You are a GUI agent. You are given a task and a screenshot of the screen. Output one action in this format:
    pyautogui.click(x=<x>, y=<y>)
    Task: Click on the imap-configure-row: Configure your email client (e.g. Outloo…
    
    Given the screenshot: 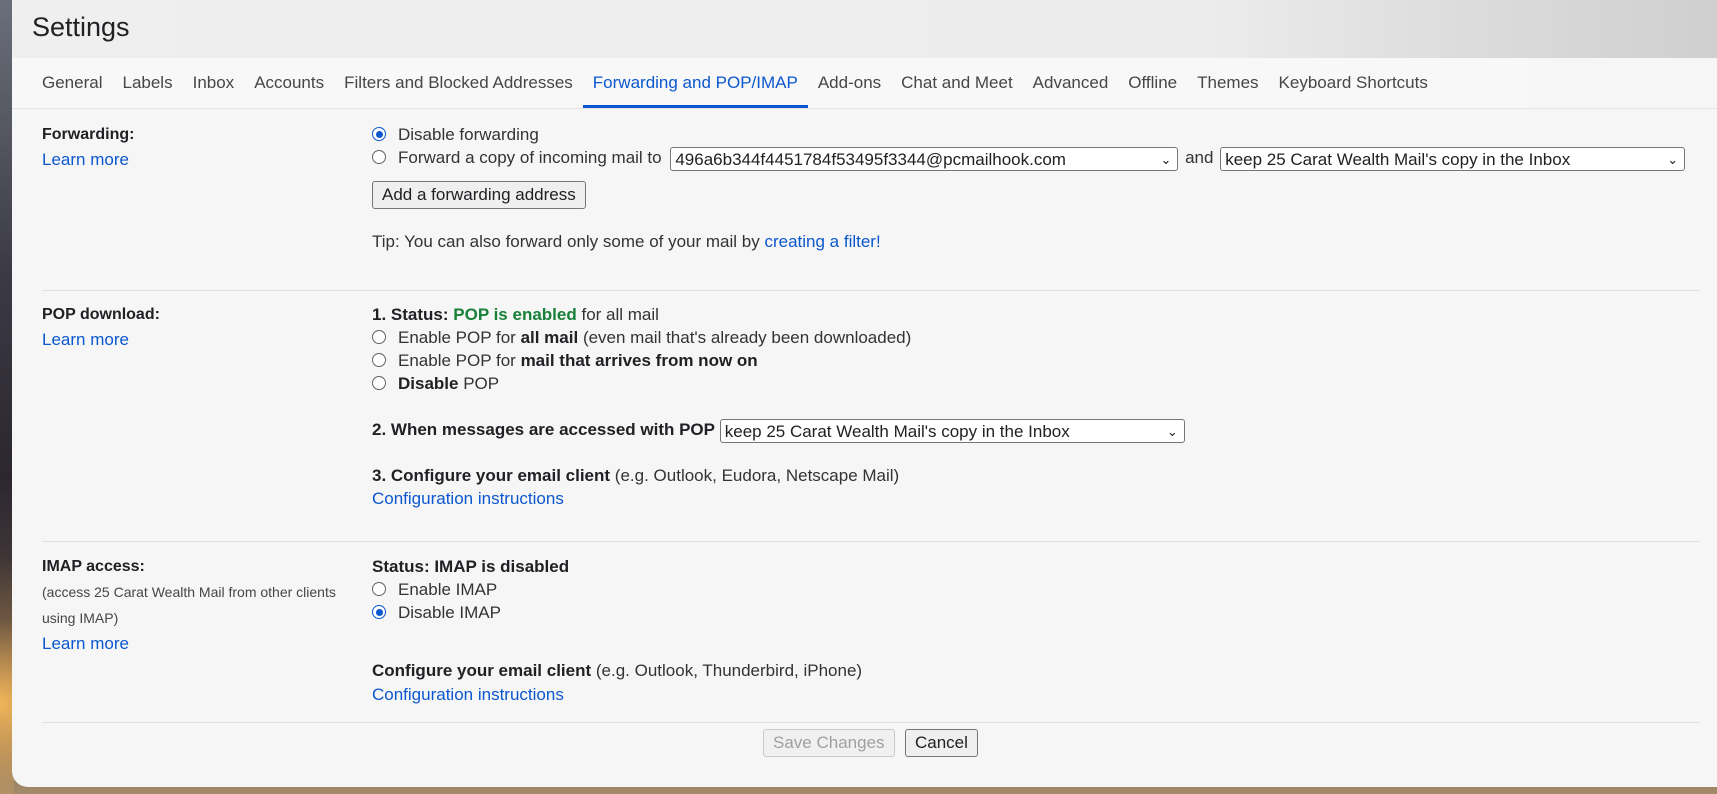 What is the action you would take?
    pyautogui.click(x=617, y=670)
    